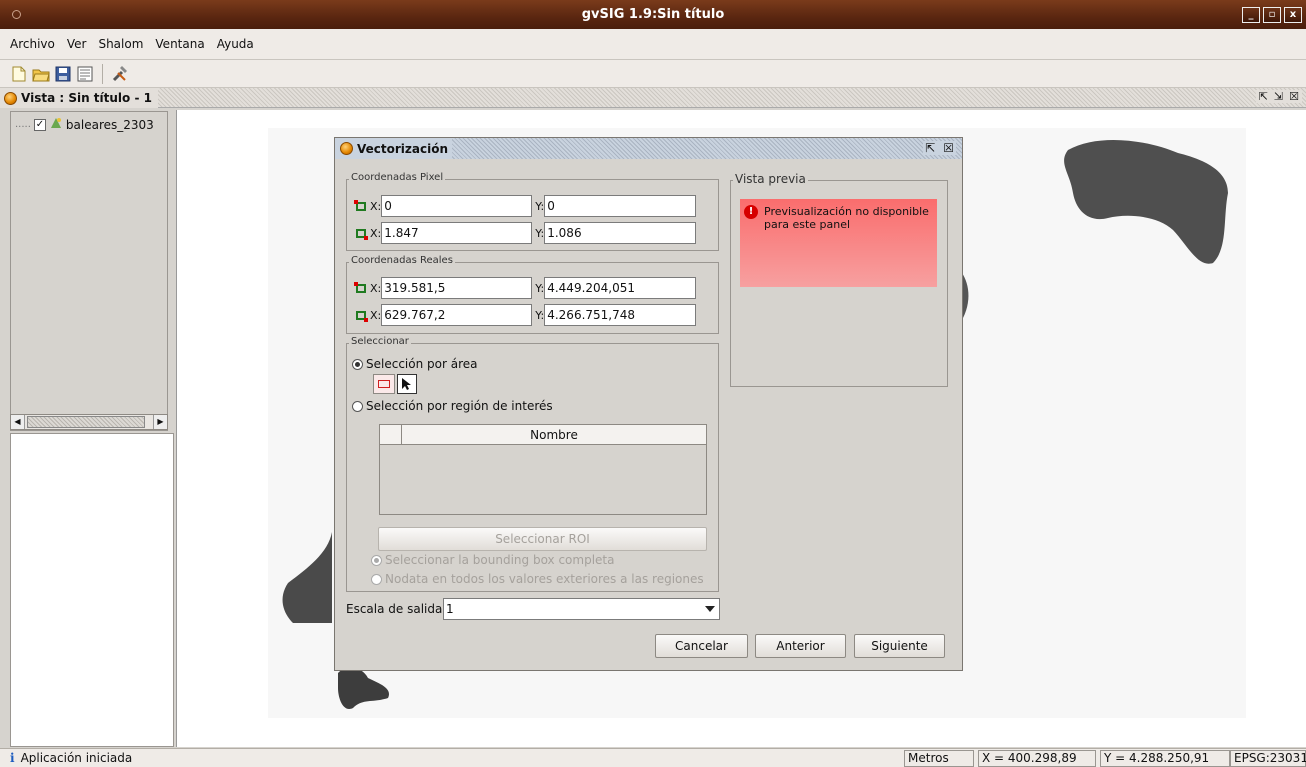  I want to click on select-by-roi-option: Selección por región de interés, so click(452, 406).